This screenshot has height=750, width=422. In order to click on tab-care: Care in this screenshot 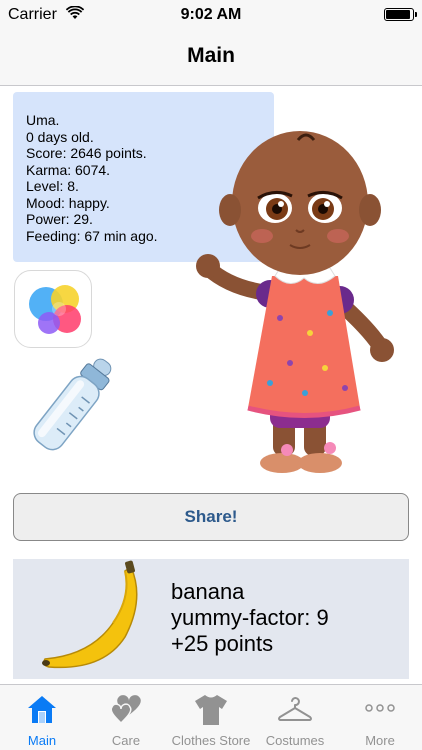, I will do `click(126, 717)`.